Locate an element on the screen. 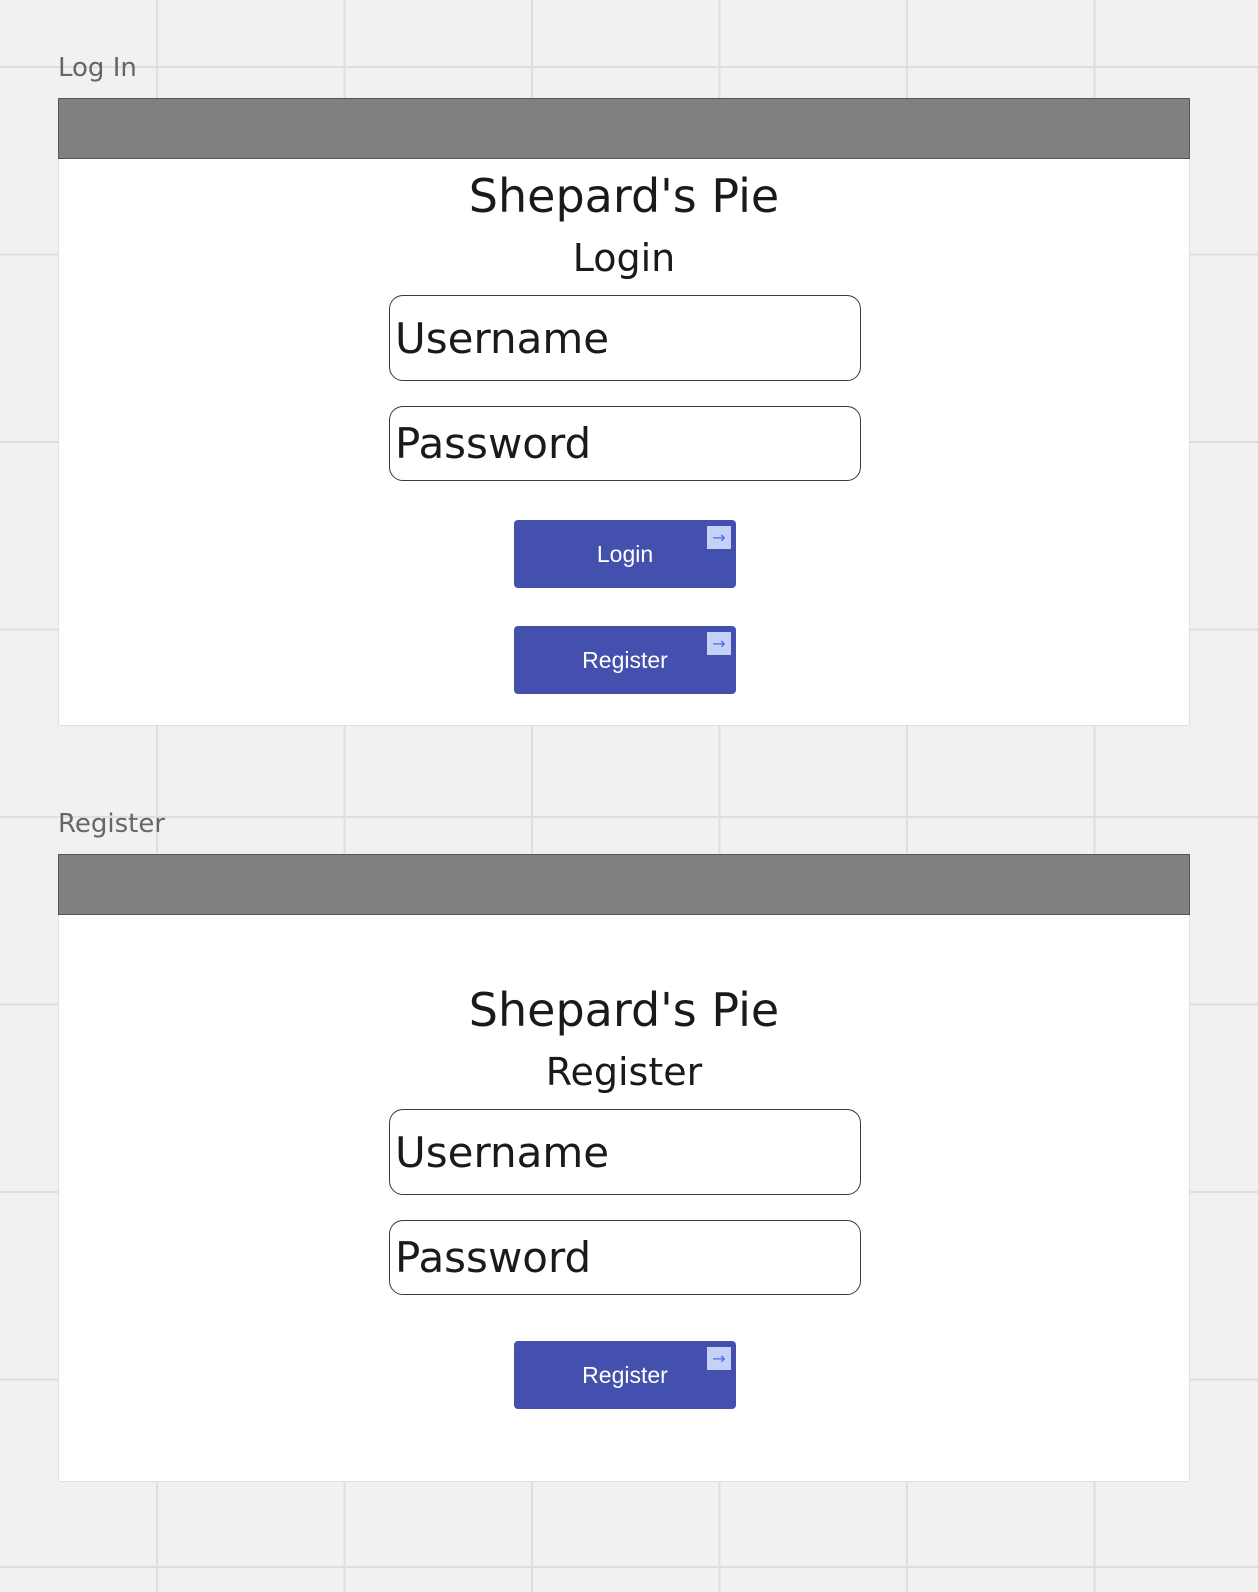  form-title: Register is located at coordinates (624, 1072).